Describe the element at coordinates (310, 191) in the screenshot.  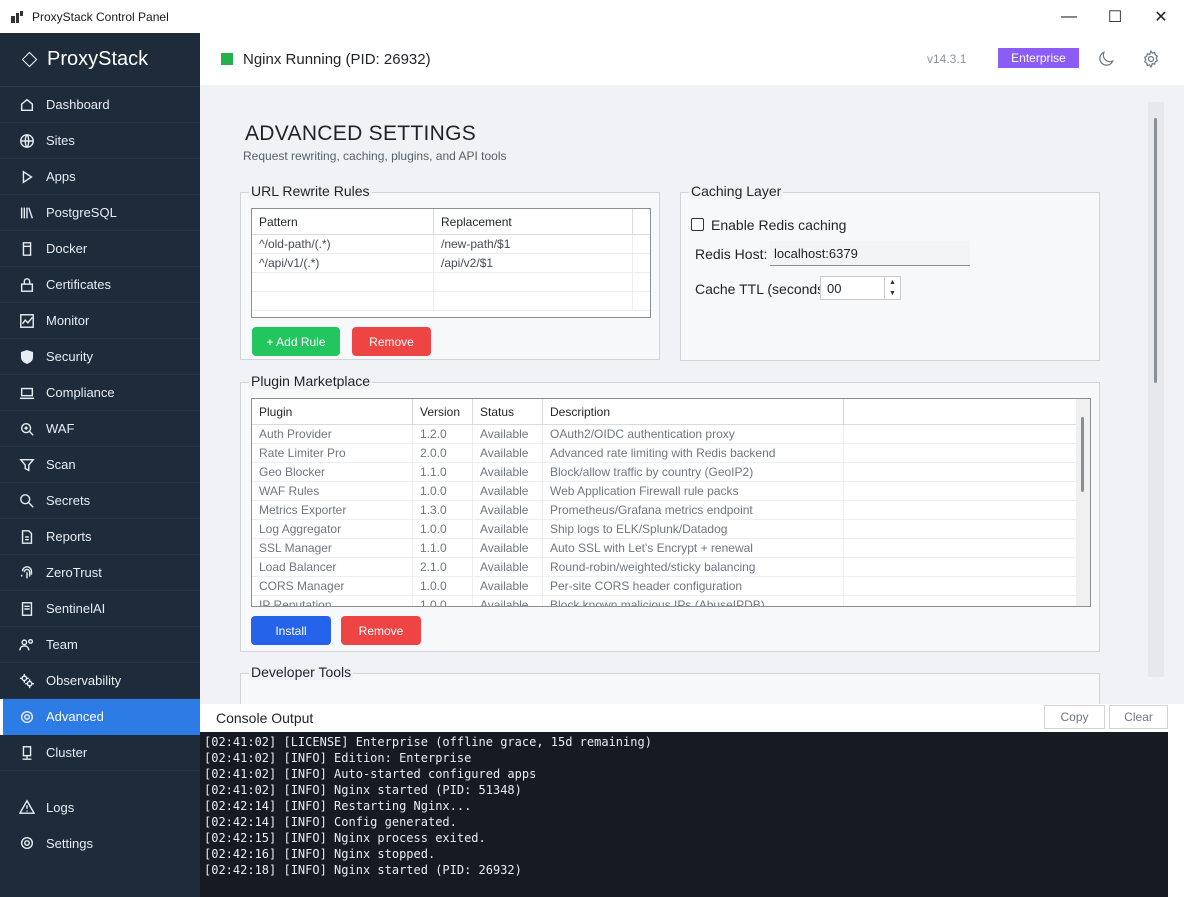
I see `url-rewrite-title: URL Rewrite Rules` at that location.